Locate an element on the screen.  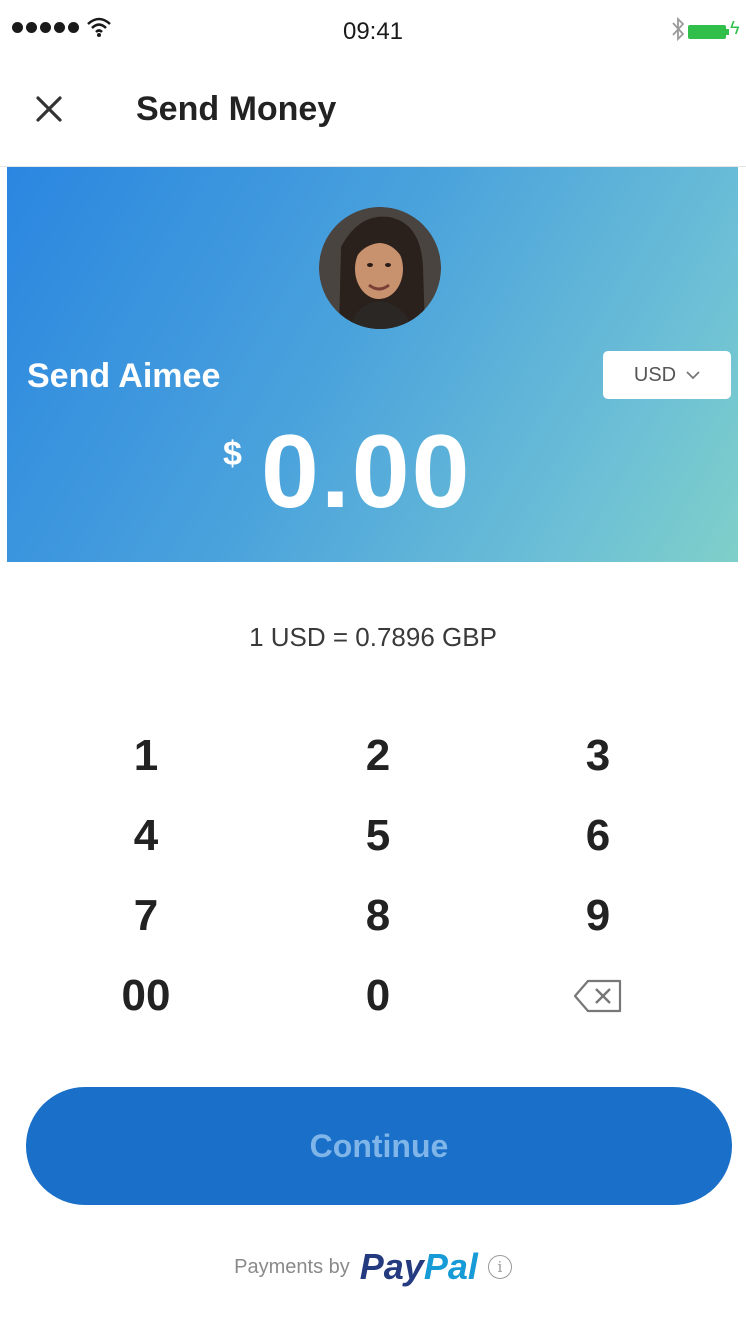
currency-code: USD is located at coordinates (655, 374).